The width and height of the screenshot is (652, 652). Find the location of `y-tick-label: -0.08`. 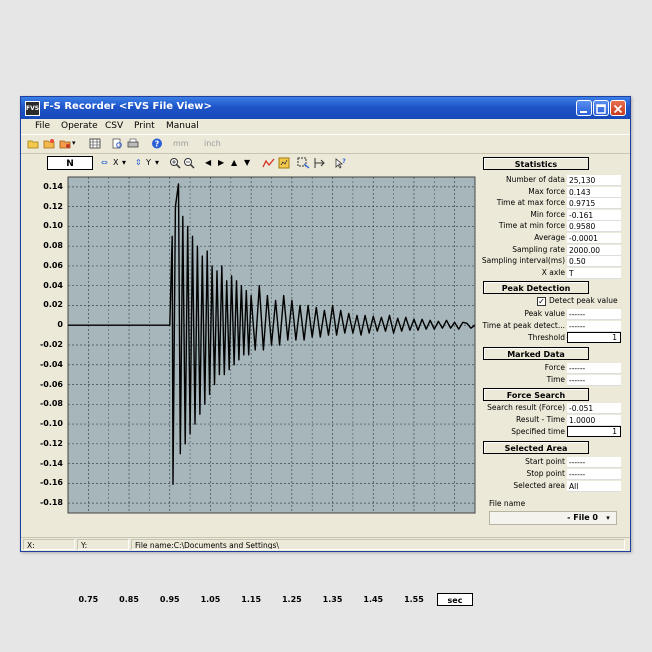

y-tick-label: -0.08 is located at coordinates (51, 404).